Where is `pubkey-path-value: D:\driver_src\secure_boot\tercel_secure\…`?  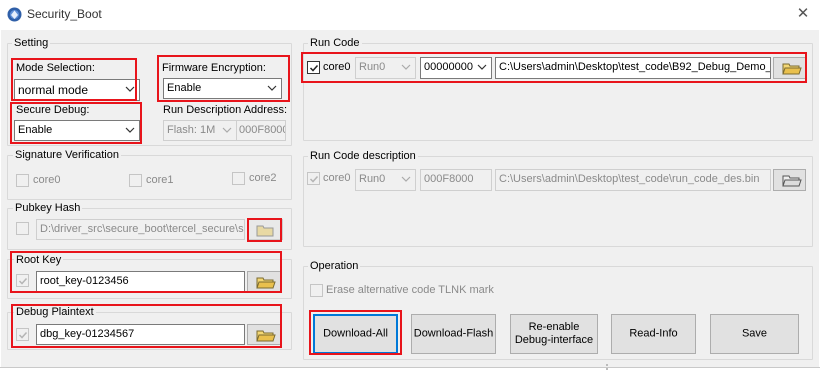
pubkey-path-value: D:\driver_src\secure_boot\tercel_secure\… is located at coordinates (142, 229).